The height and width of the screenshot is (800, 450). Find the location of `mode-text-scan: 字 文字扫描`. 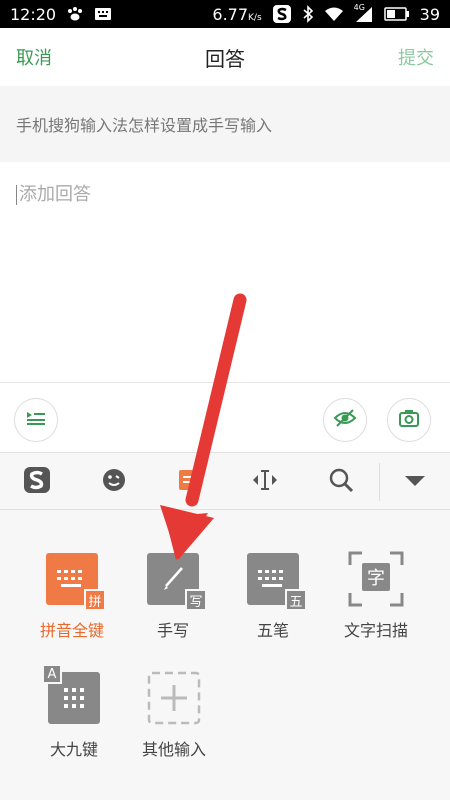

mode-text-scan: 字 文字扫描 is located at coordinates (376, 600).